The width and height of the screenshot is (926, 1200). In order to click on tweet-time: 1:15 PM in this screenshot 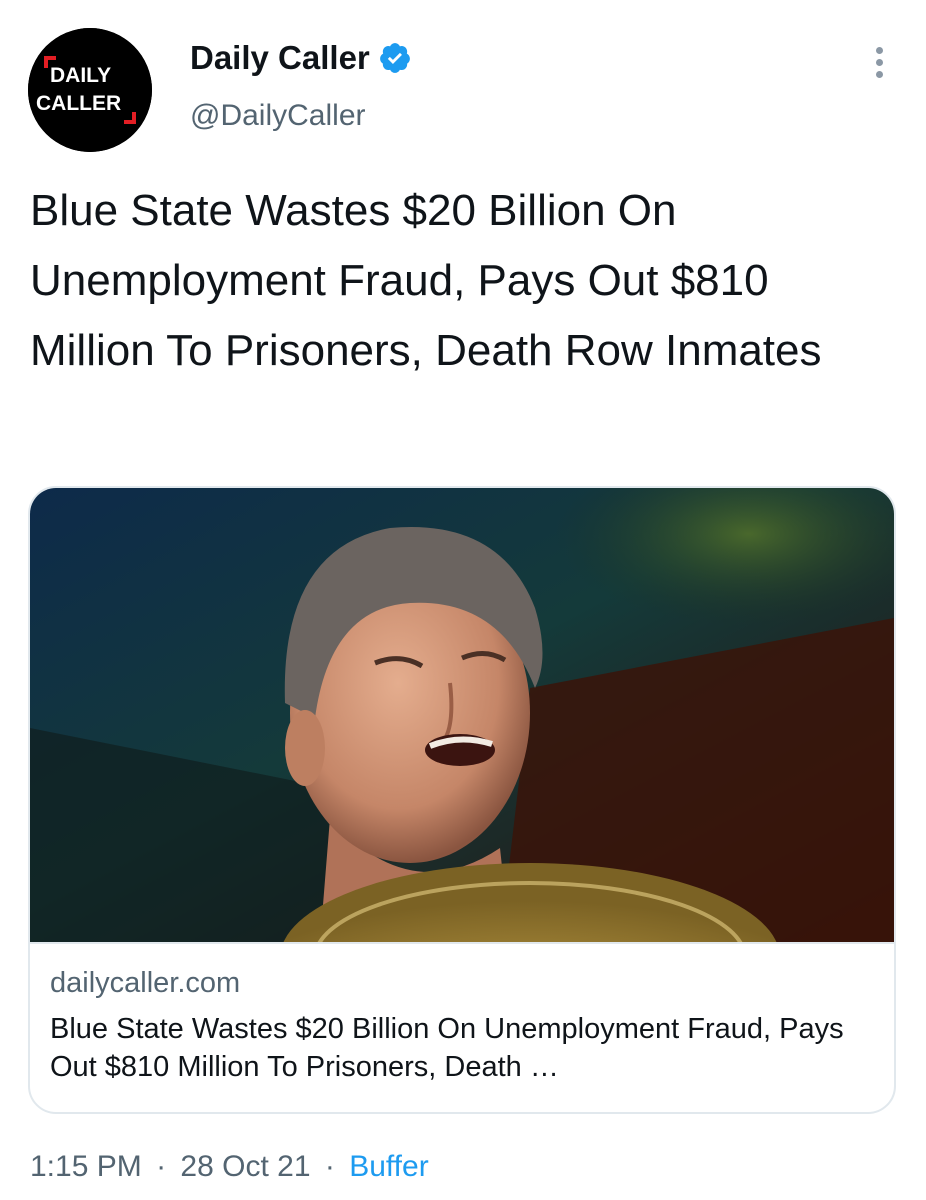, I will do `click(86, 1166)`.